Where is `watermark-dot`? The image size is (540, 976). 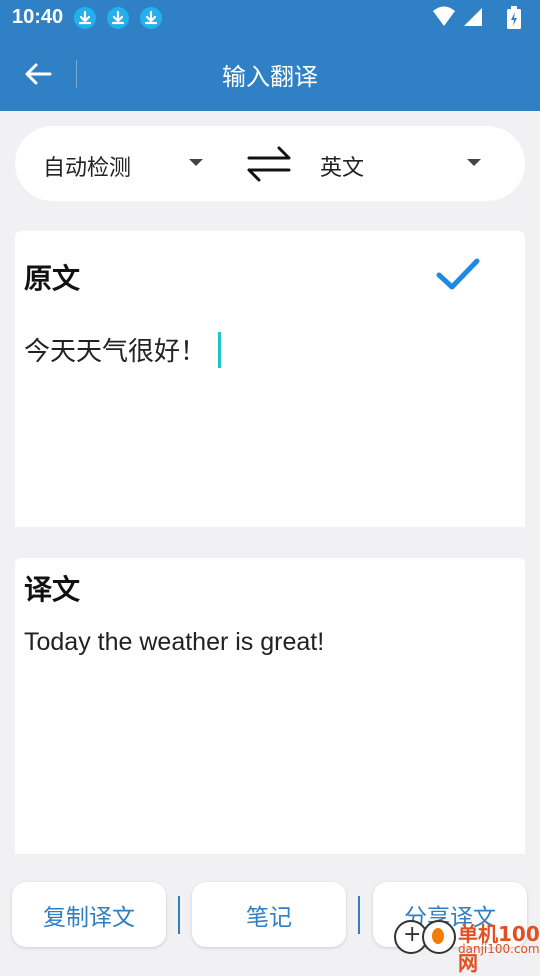 watermark-dot is located at coordinates (438, 936).